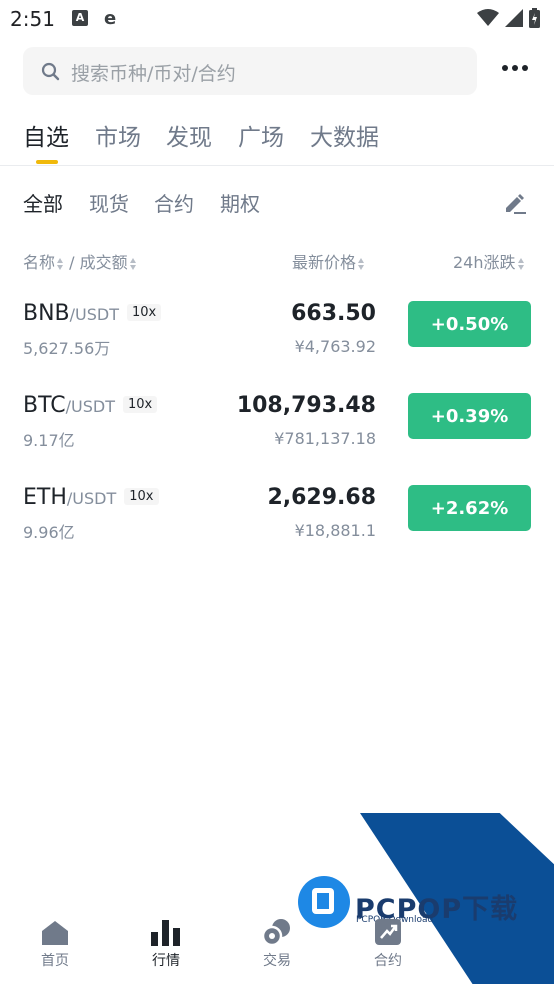  Describe the element at coordinates (80, 18) in the screenshot. I see `notification-a-icon: A` at that location.